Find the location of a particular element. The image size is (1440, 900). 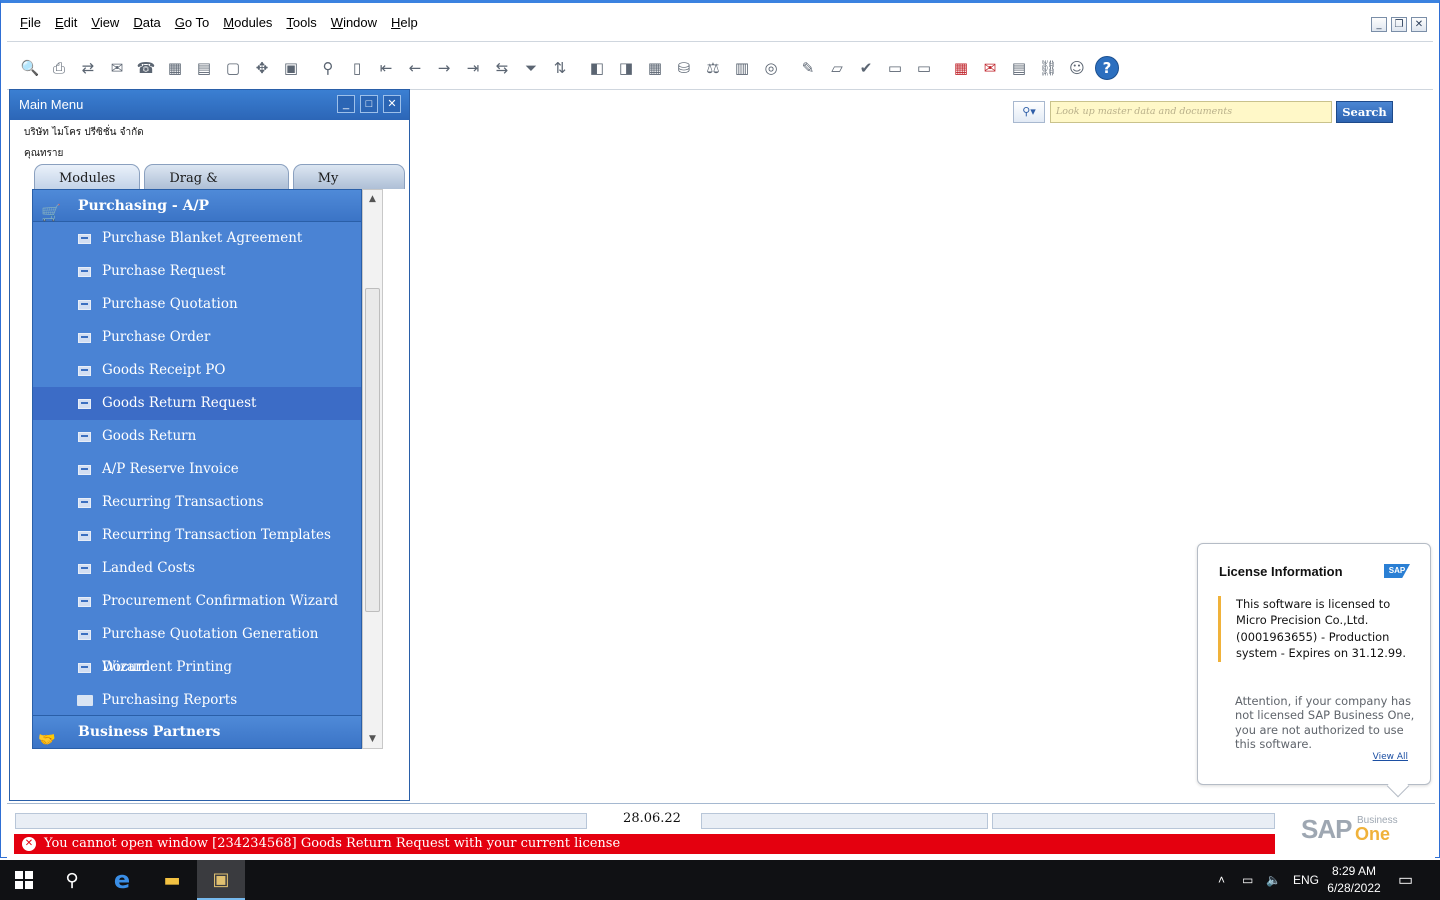

notification-icon: ▭ is located at coordinates (1405, 880).